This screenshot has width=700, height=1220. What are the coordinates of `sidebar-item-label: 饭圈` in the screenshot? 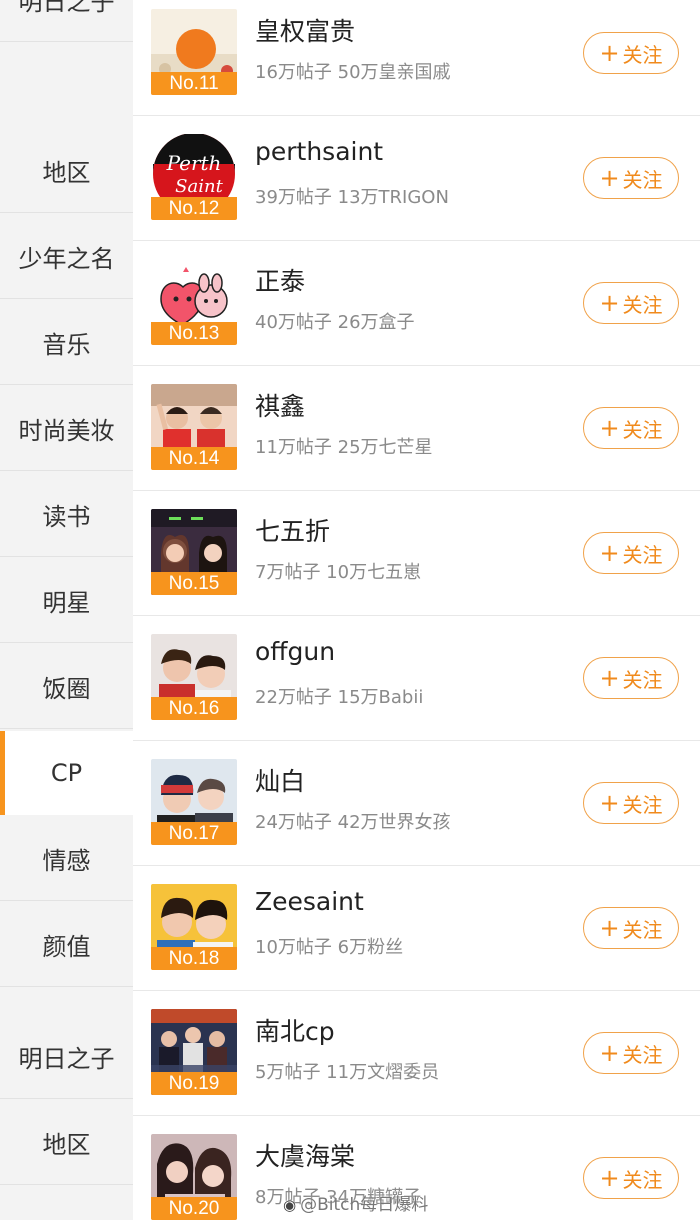 It's located at (66, 689).